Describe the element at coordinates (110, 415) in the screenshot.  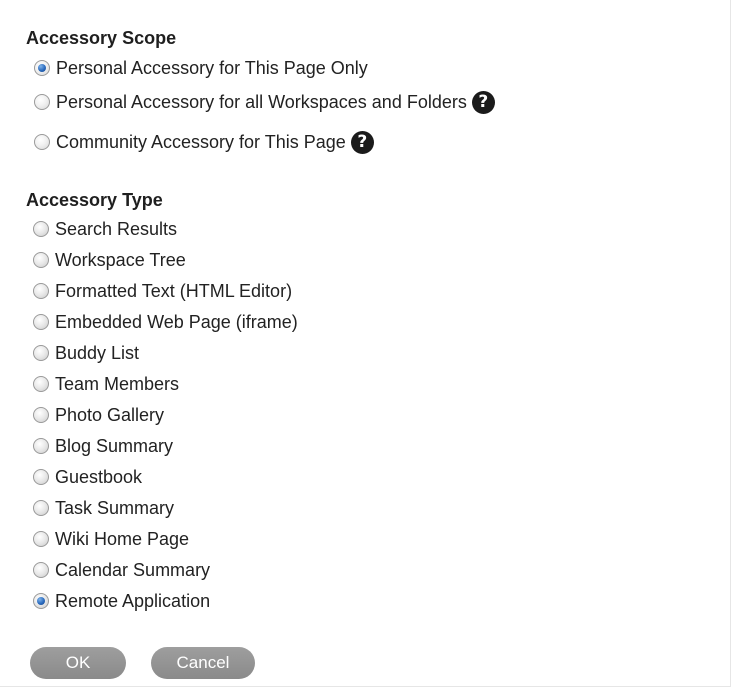
I see `type-option-label: Photo Gallery` at that location.